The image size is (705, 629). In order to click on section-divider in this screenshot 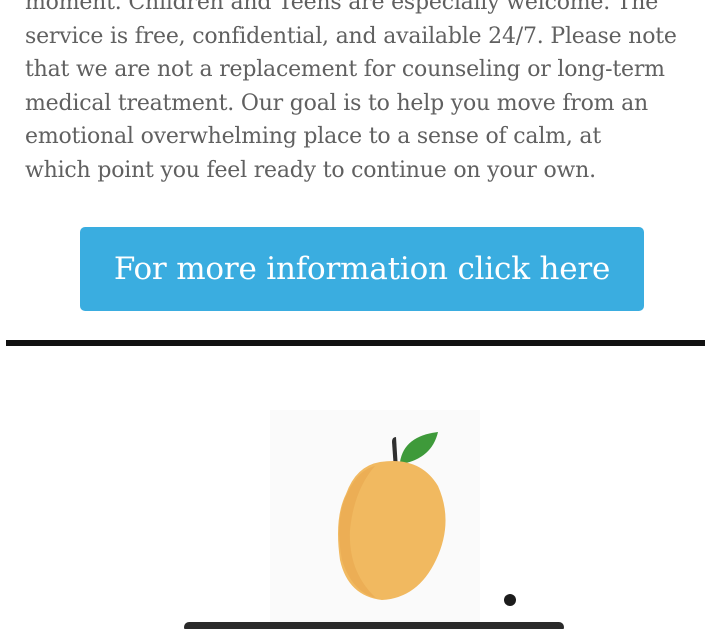, I will do `click(355, 343)`.